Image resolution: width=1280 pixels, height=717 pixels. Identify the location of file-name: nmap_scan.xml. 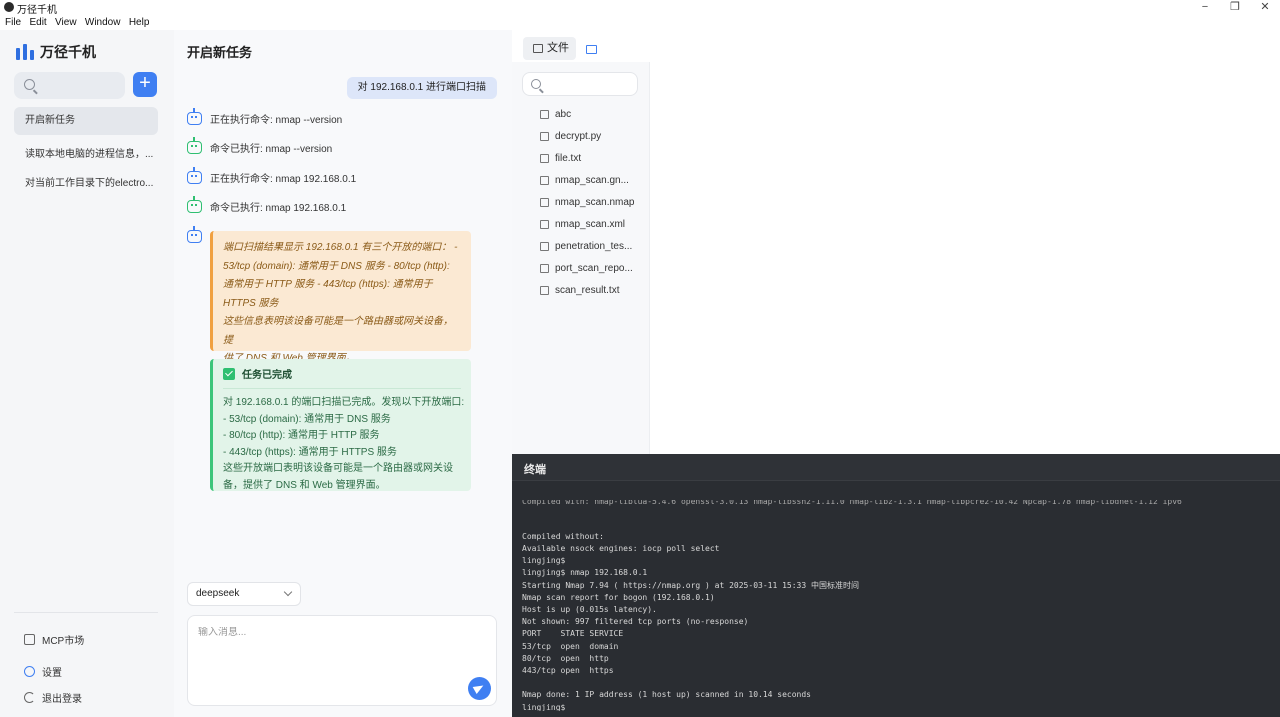
(590, 224).